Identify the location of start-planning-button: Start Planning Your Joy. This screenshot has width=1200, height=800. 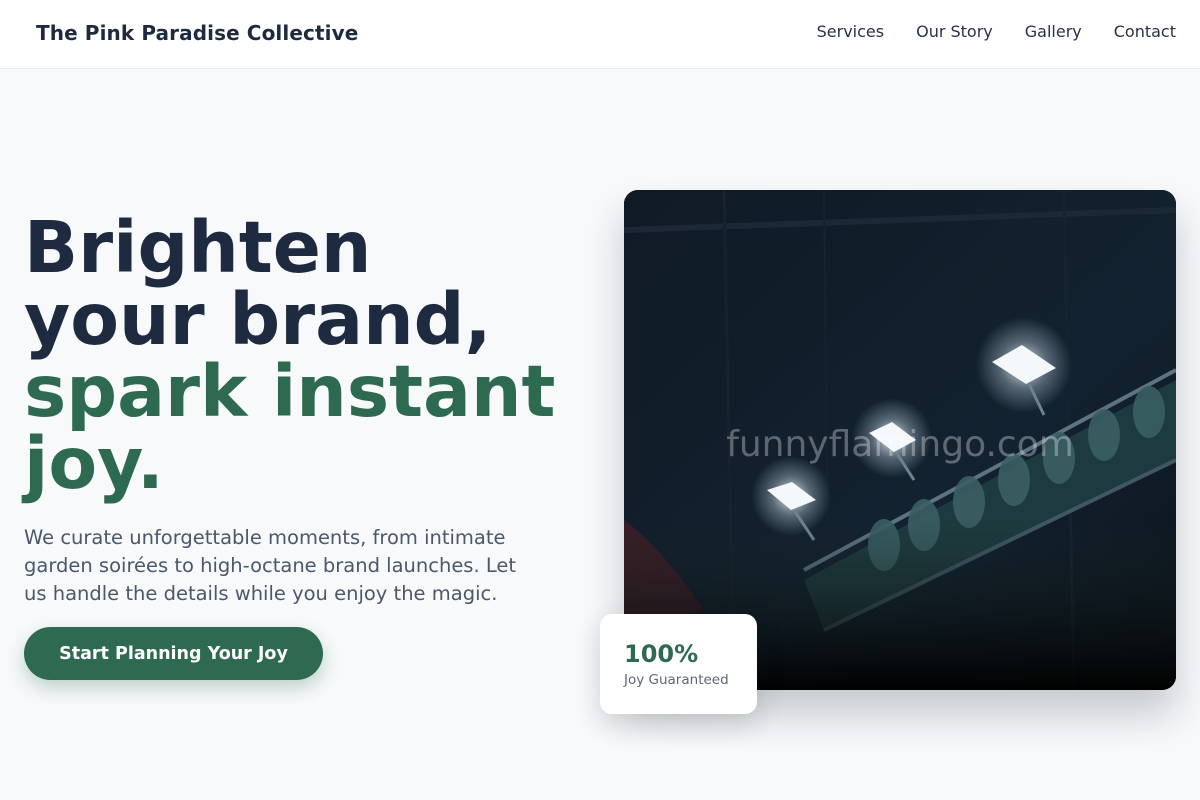
(173, 653).